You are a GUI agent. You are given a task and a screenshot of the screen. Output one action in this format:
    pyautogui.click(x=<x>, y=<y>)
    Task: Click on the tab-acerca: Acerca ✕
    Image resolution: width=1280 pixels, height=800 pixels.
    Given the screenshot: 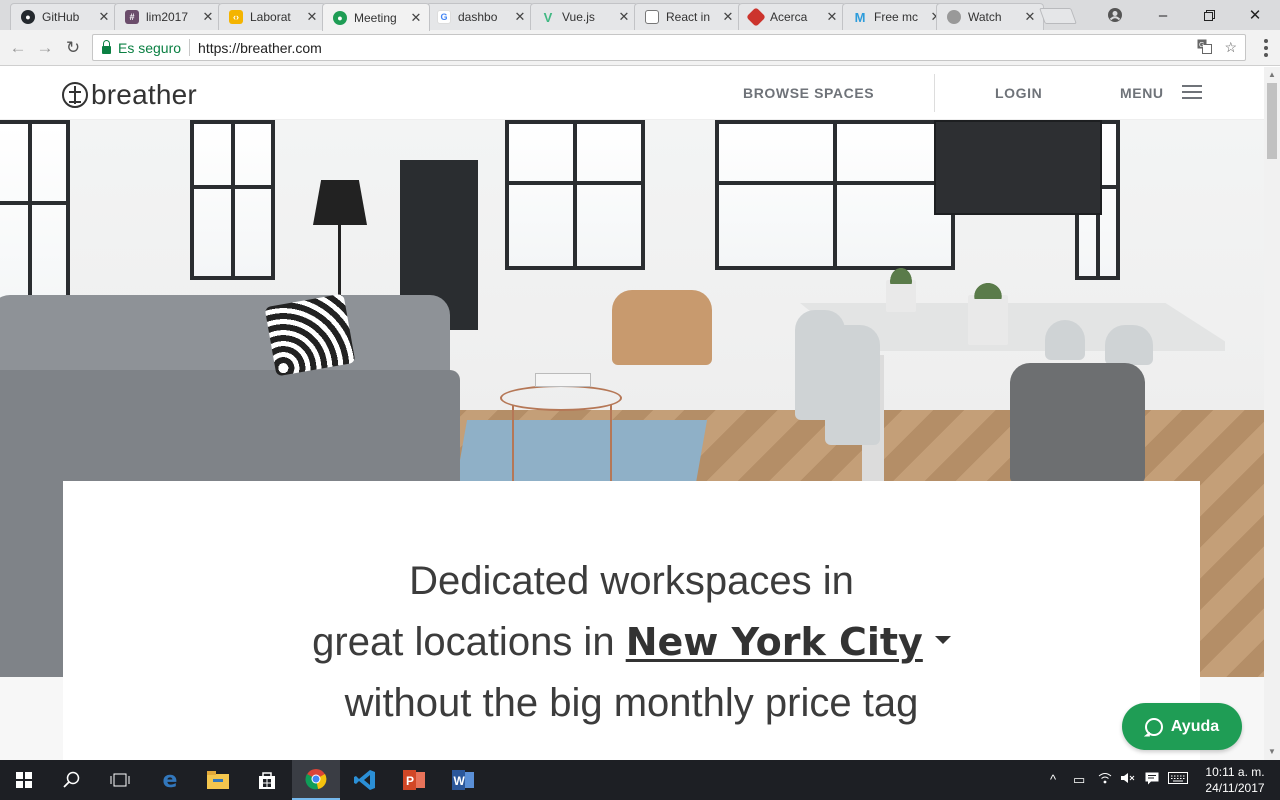 What is the action you would take?
    pyautogui.click(x=792, y=16)
    